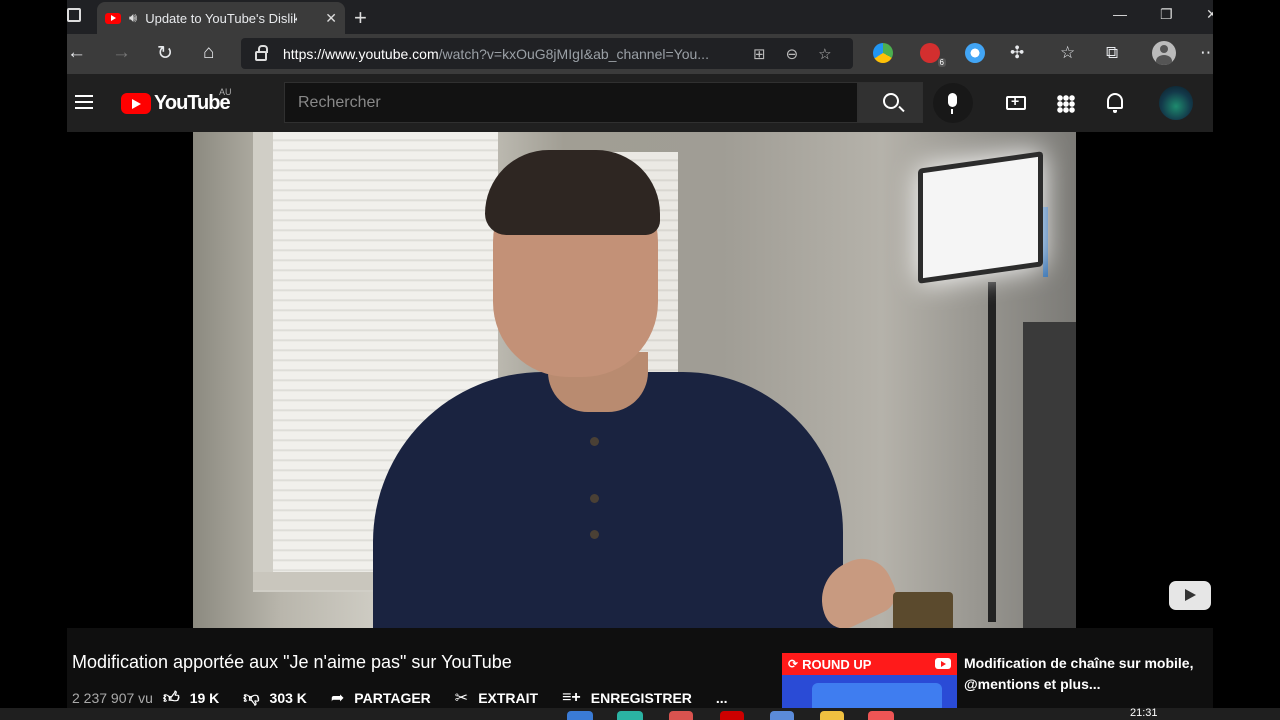 Image resolution: width=1280 pixels, height=720 pixels. What do you see at coordinates (171, 698) in the screenshot?
I see `thumbs-up-icon: 👍︎` at bounding box center [171, 698].